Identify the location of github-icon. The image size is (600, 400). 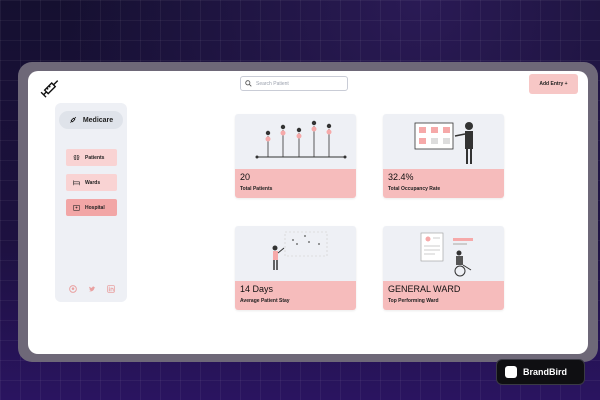
(73, 289).